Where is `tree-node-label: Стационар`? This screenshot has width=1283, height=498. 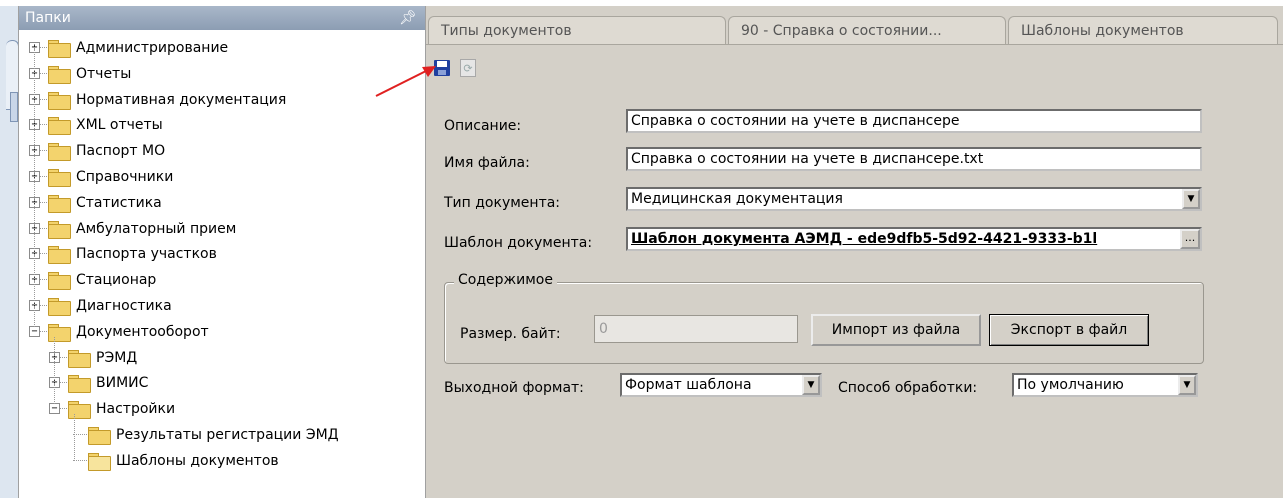
tree-node-label: Стационар is located at coordinates (116, 280).